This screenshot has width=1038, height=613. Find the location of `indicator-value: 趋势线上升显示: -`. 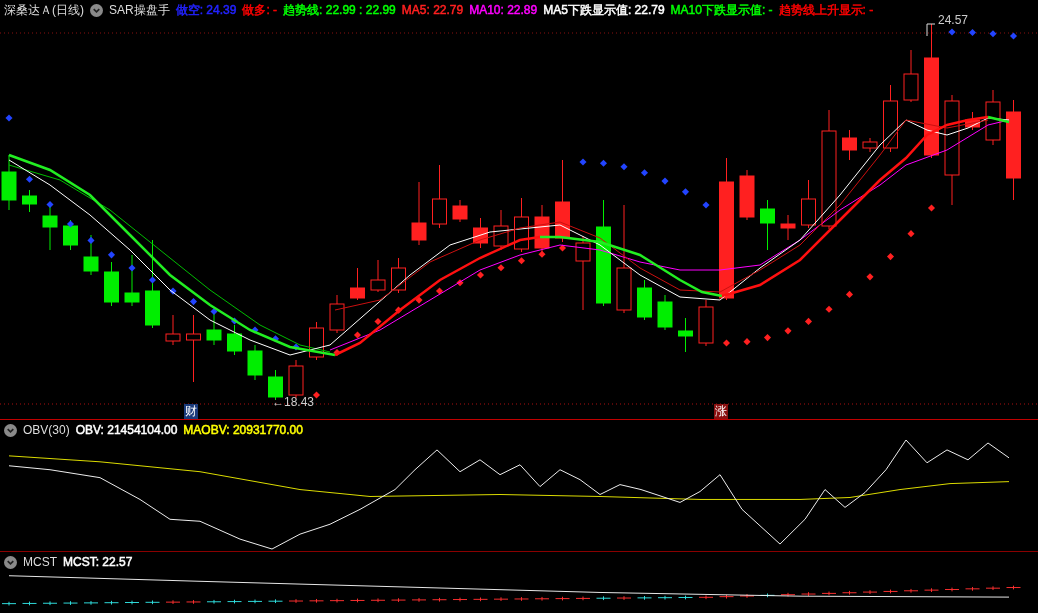

indicator-value: 趋势线上升显示: - is located at coordinates (826, 10).